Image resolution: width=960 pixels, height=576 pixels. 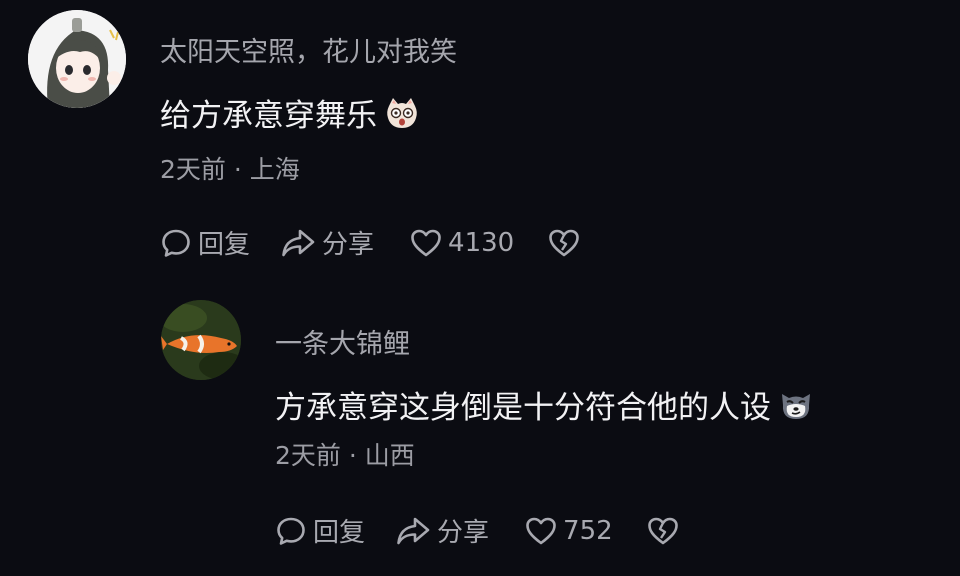 I want to click on reply-actions: 回复 分享 752, so click(x=477, y=530).